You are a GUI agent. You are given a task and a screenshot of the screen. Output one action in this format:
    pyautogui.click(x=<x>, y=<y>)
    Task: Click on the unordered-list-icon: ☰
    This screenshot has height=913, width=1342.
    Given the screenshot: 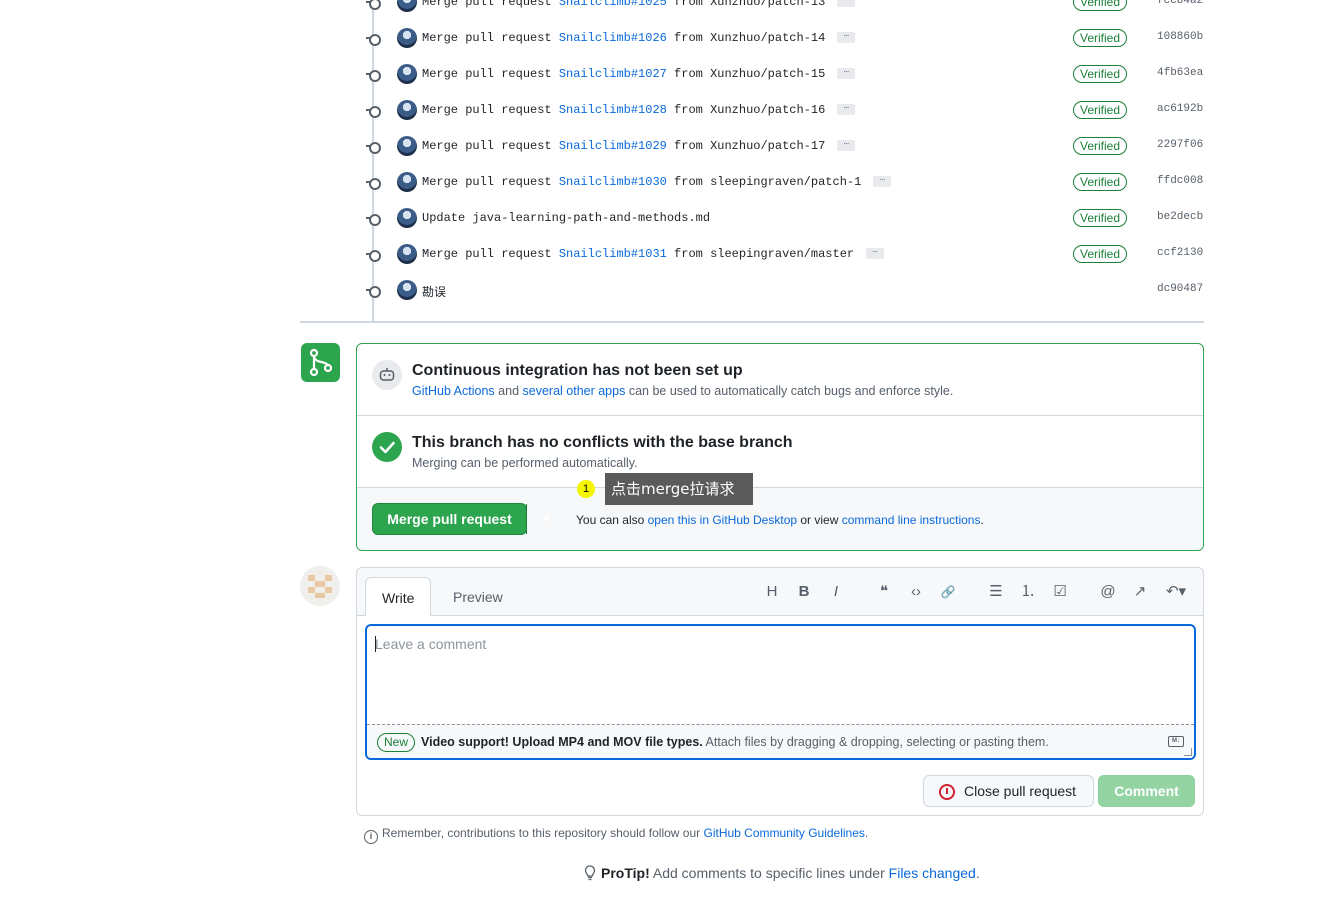 What is the action you would take?
    pyautogui.click(x=996, y=592)
    